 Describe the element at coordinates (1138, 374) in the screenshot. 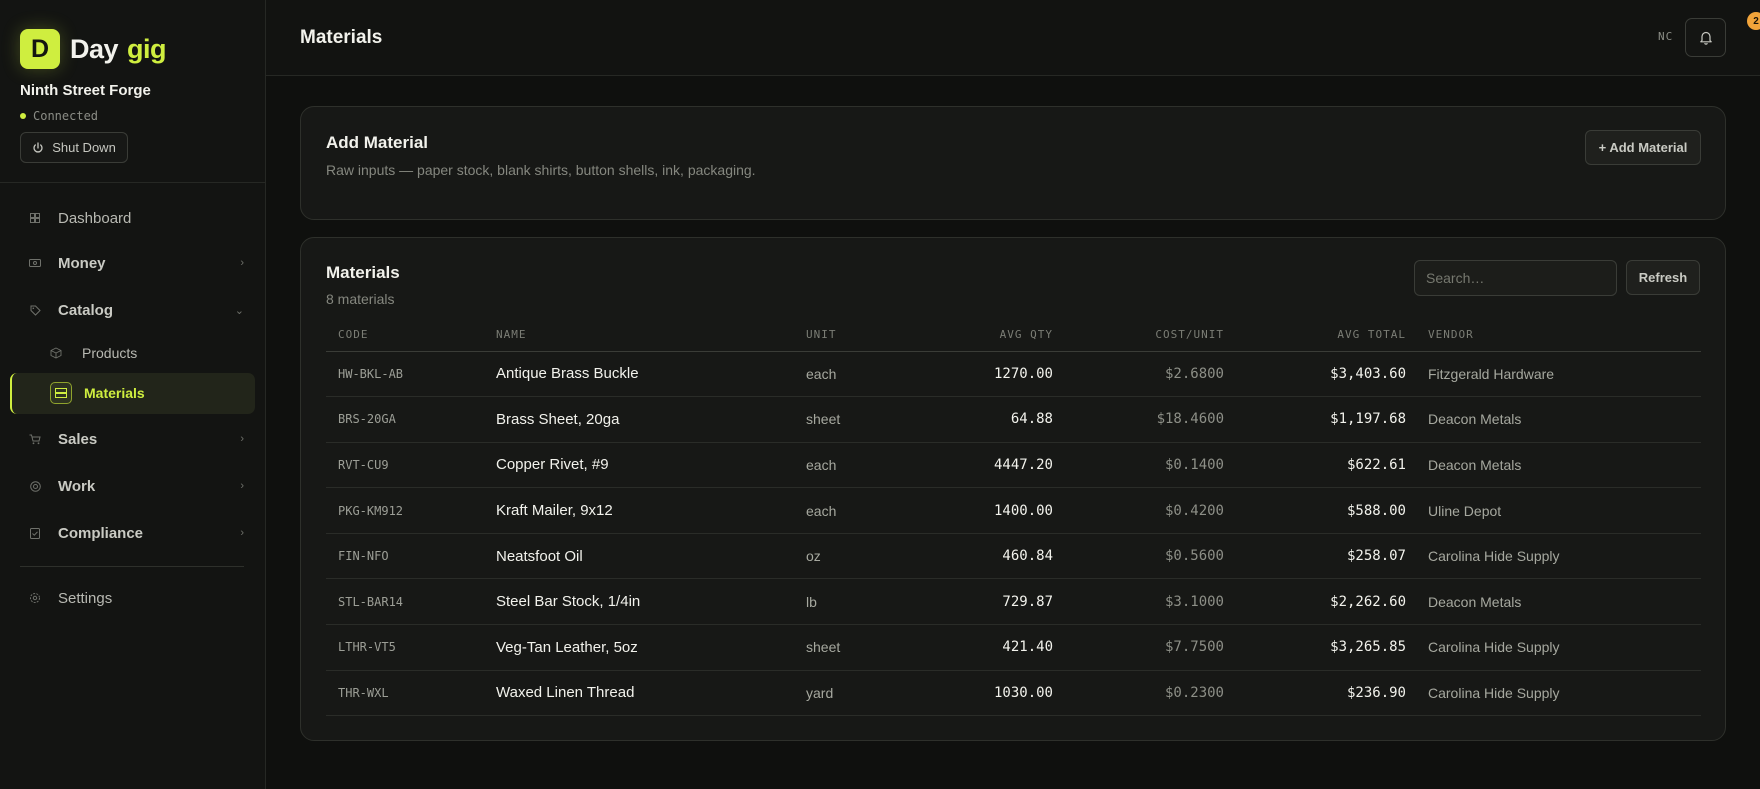

I see `cell-cost-unit: $2.6800` at that location.